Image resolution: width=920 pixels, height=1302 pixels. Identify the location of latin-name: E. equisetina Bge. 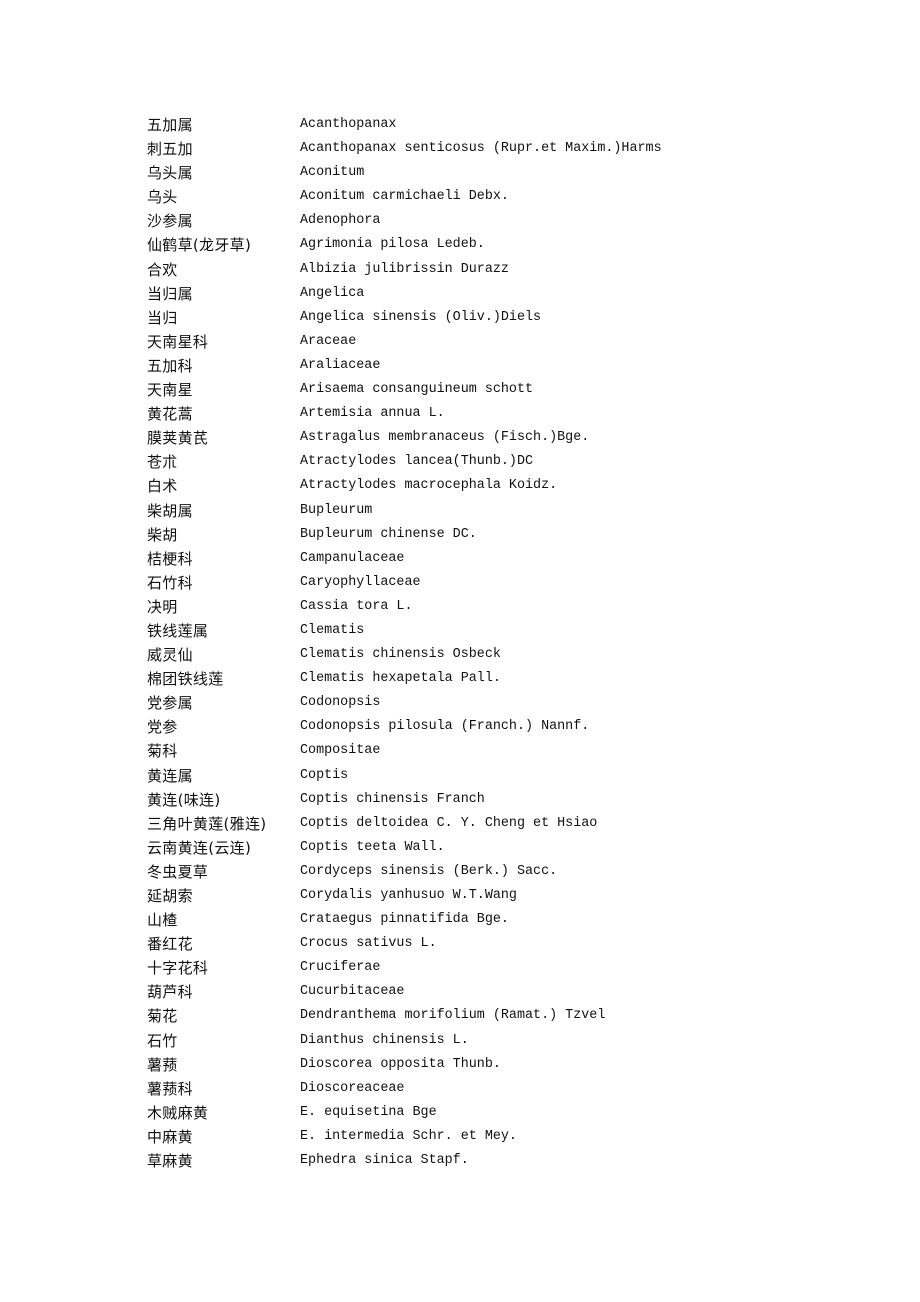
(368, 1112).